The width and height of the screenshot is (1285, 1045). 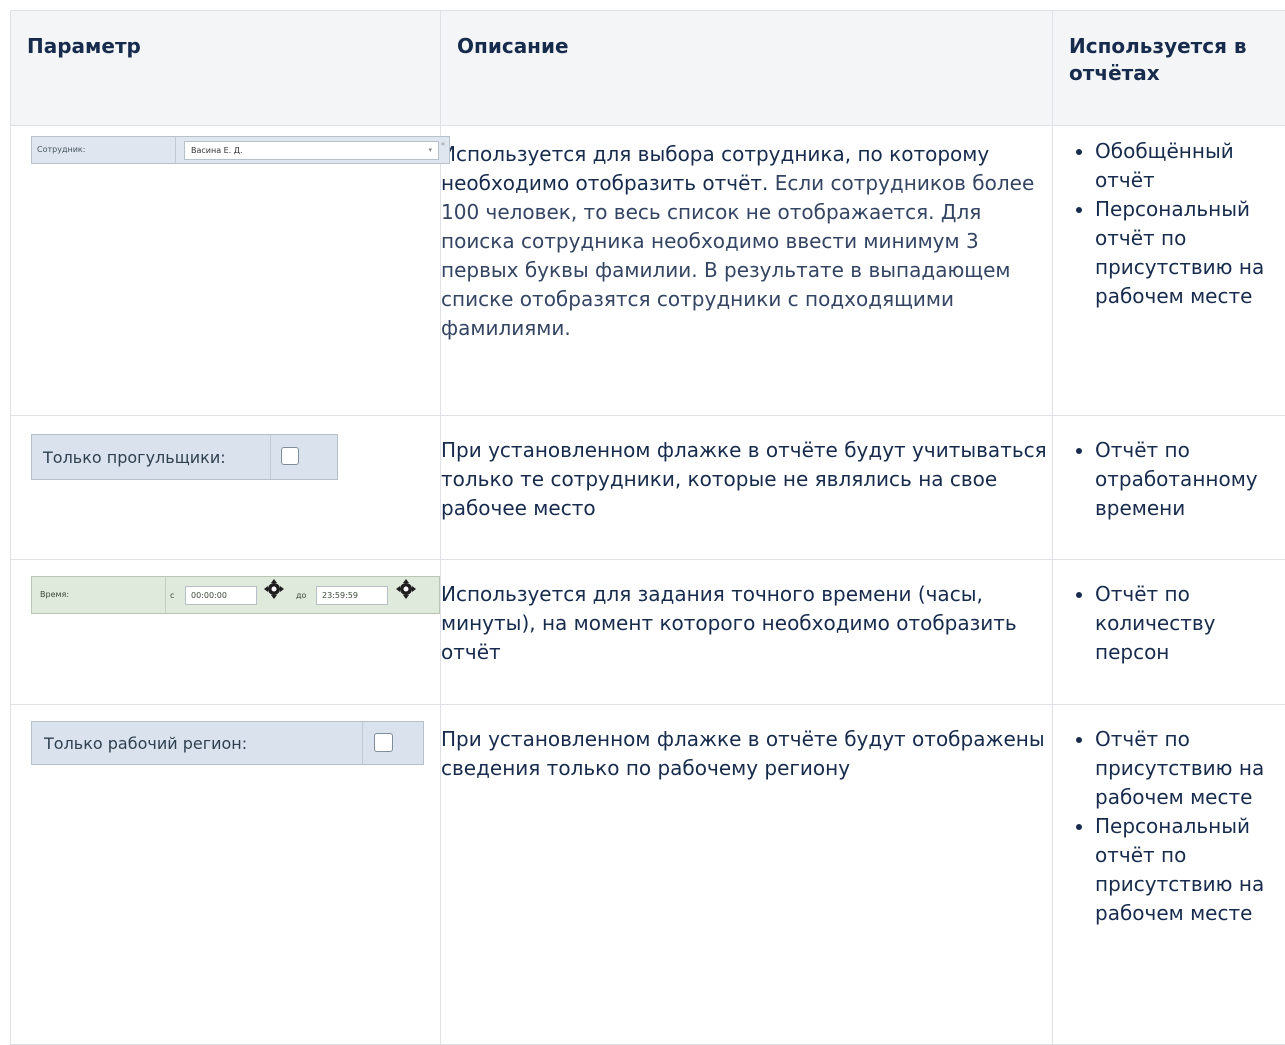 What do you see at coordinates (54, 594) in the screenshot?
I see `time-label: Время:` at bounding box center [54, 594].